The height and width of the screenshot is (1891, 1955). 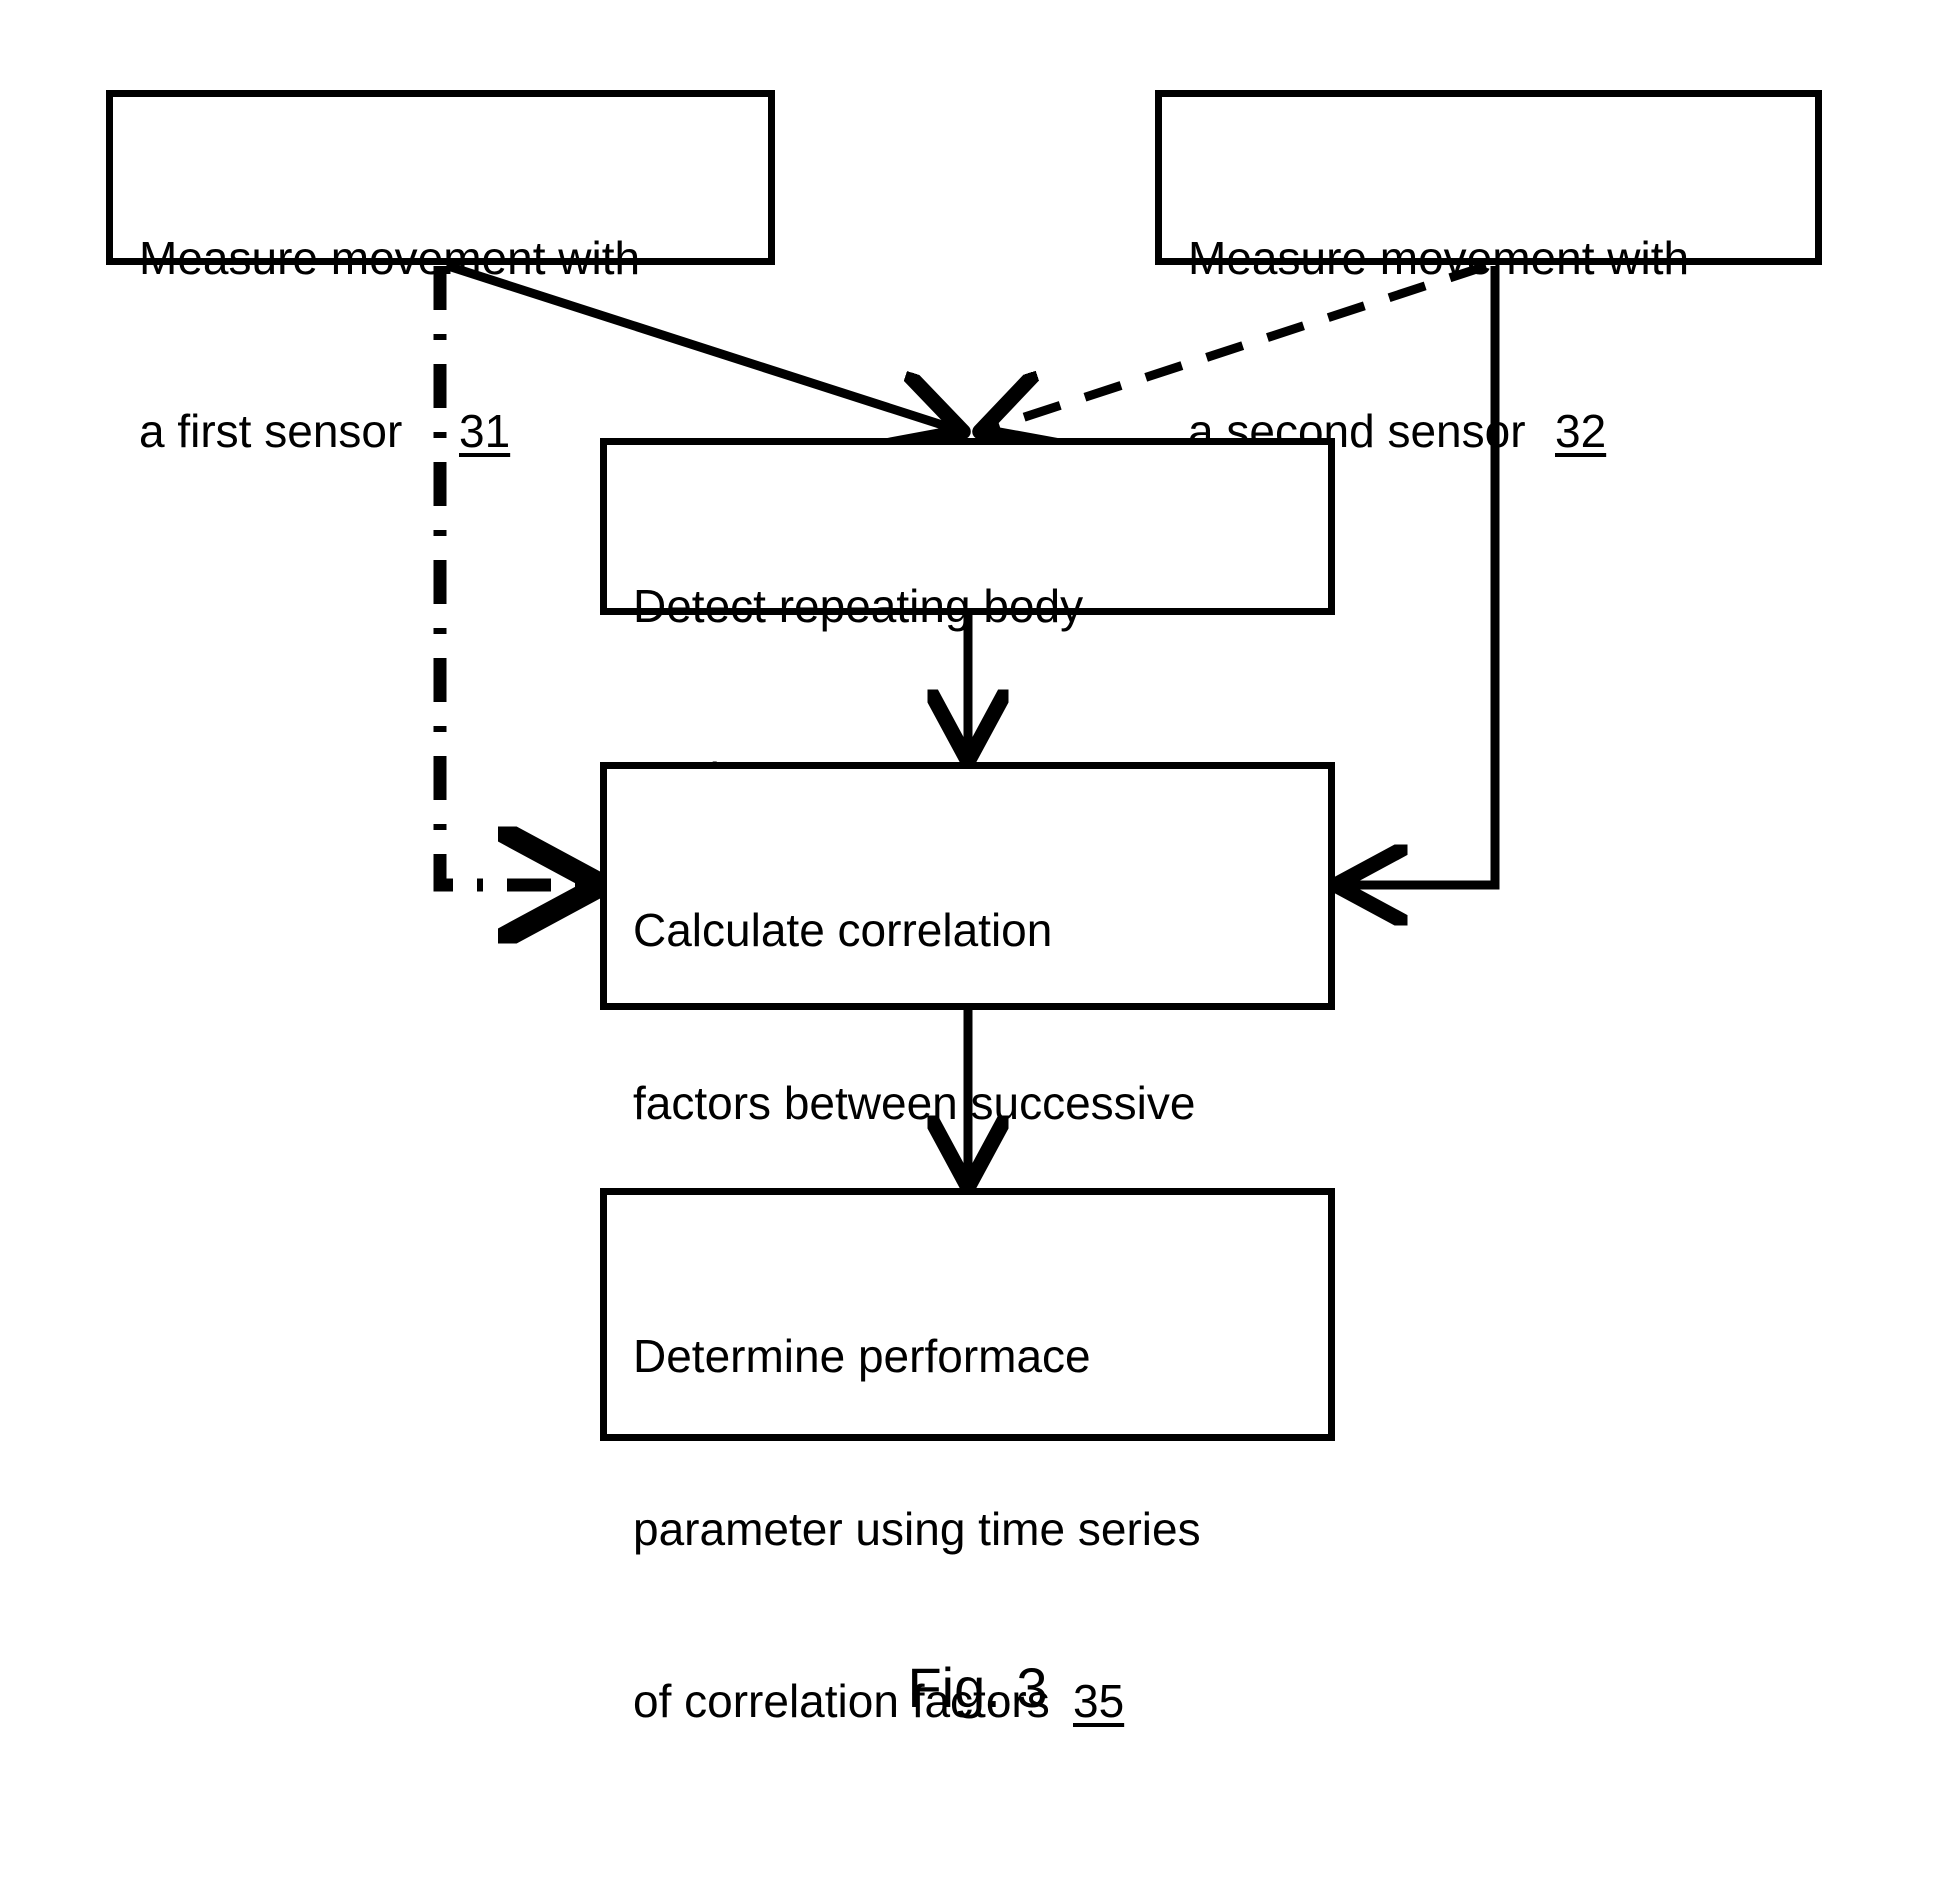 I want to click on process-box-line-1: Detect repeating body, so click(x=858, y=606).